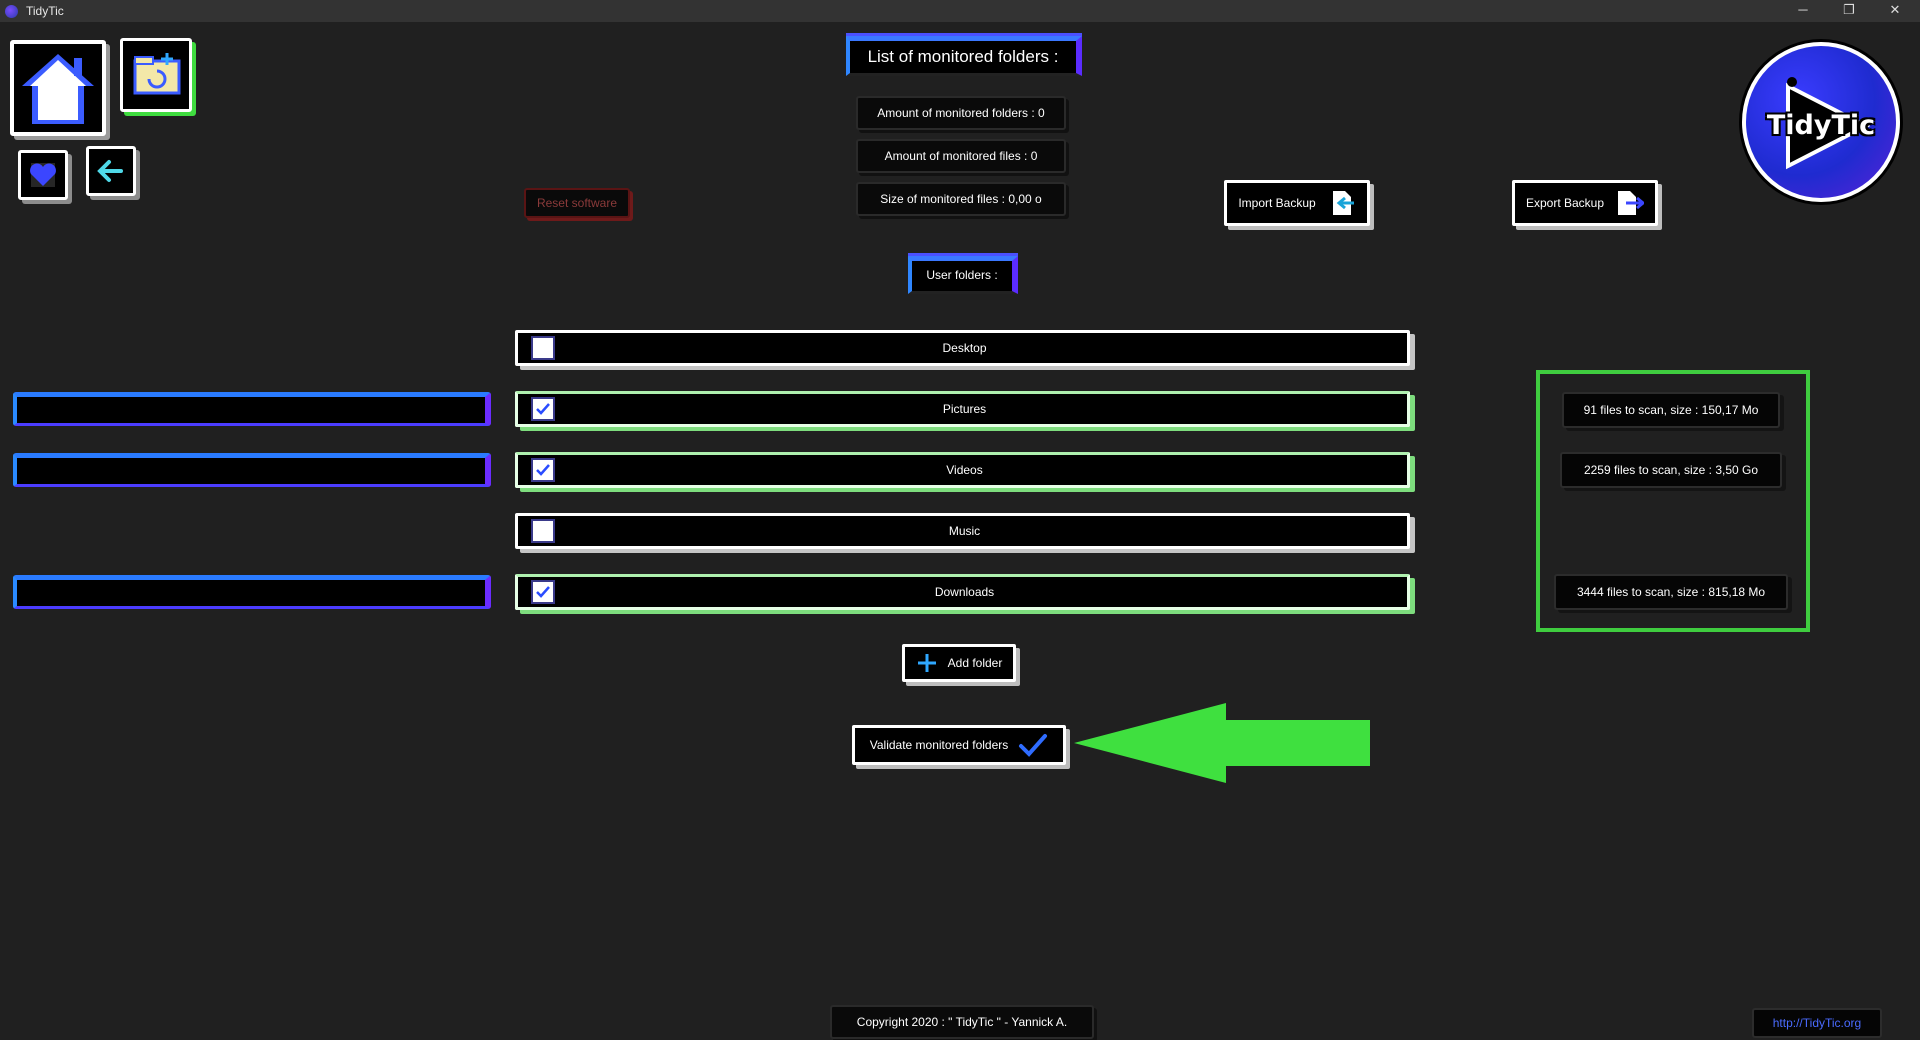 The image size is (1920, 1040). I want to click on folder-label: Desktop, so click(964, 348).